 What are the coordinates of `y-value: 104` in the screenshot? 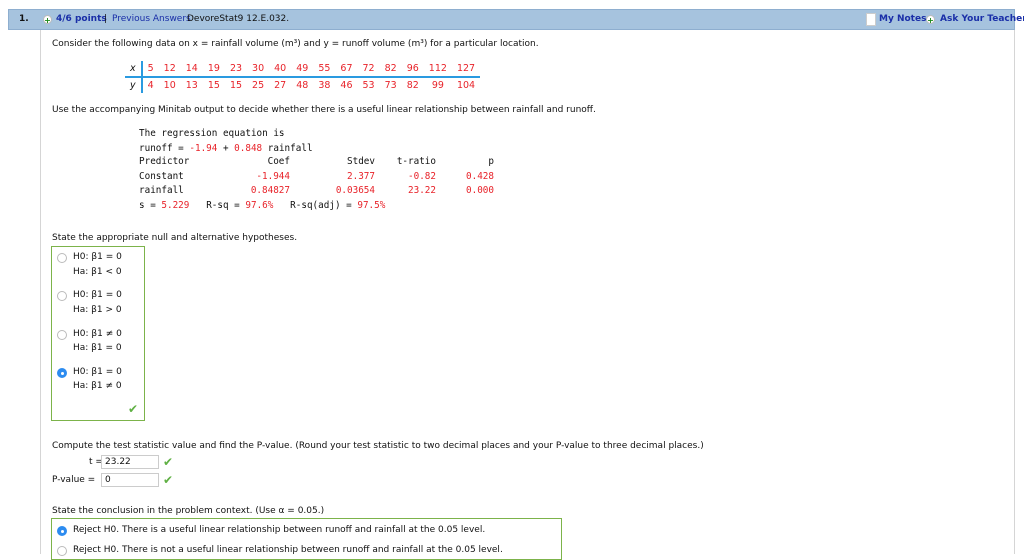 It's located at (466, 85).